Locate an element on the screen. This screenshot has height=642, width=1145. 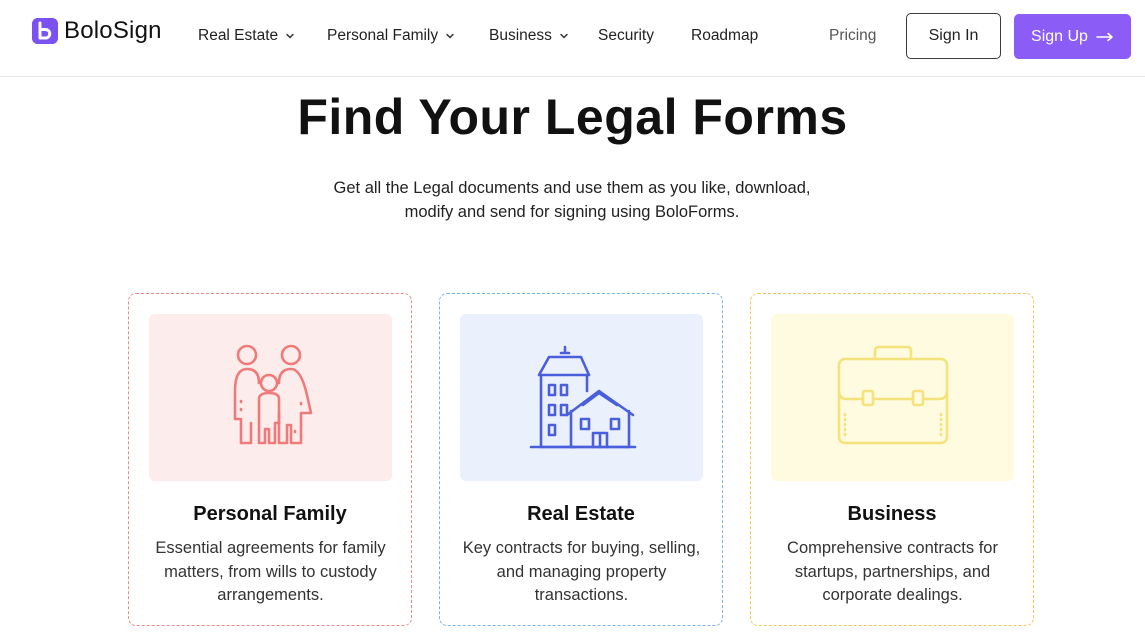
card-title: Business is located at coordinates (892, 514).